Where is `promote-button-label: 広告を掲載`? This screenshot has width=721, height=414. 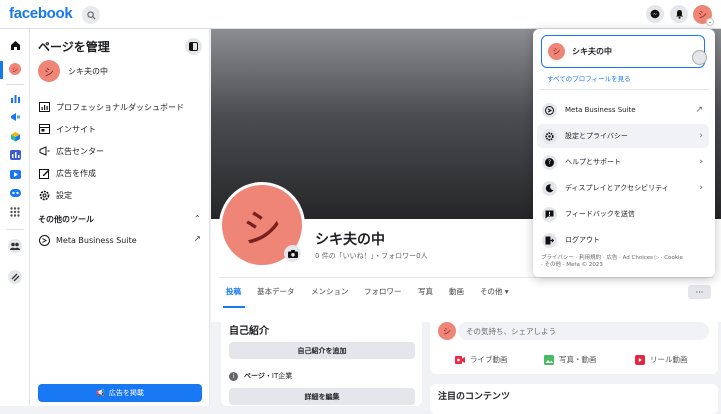
promote-button-label: 広告を掲載 is located at coordinates (126, 393).